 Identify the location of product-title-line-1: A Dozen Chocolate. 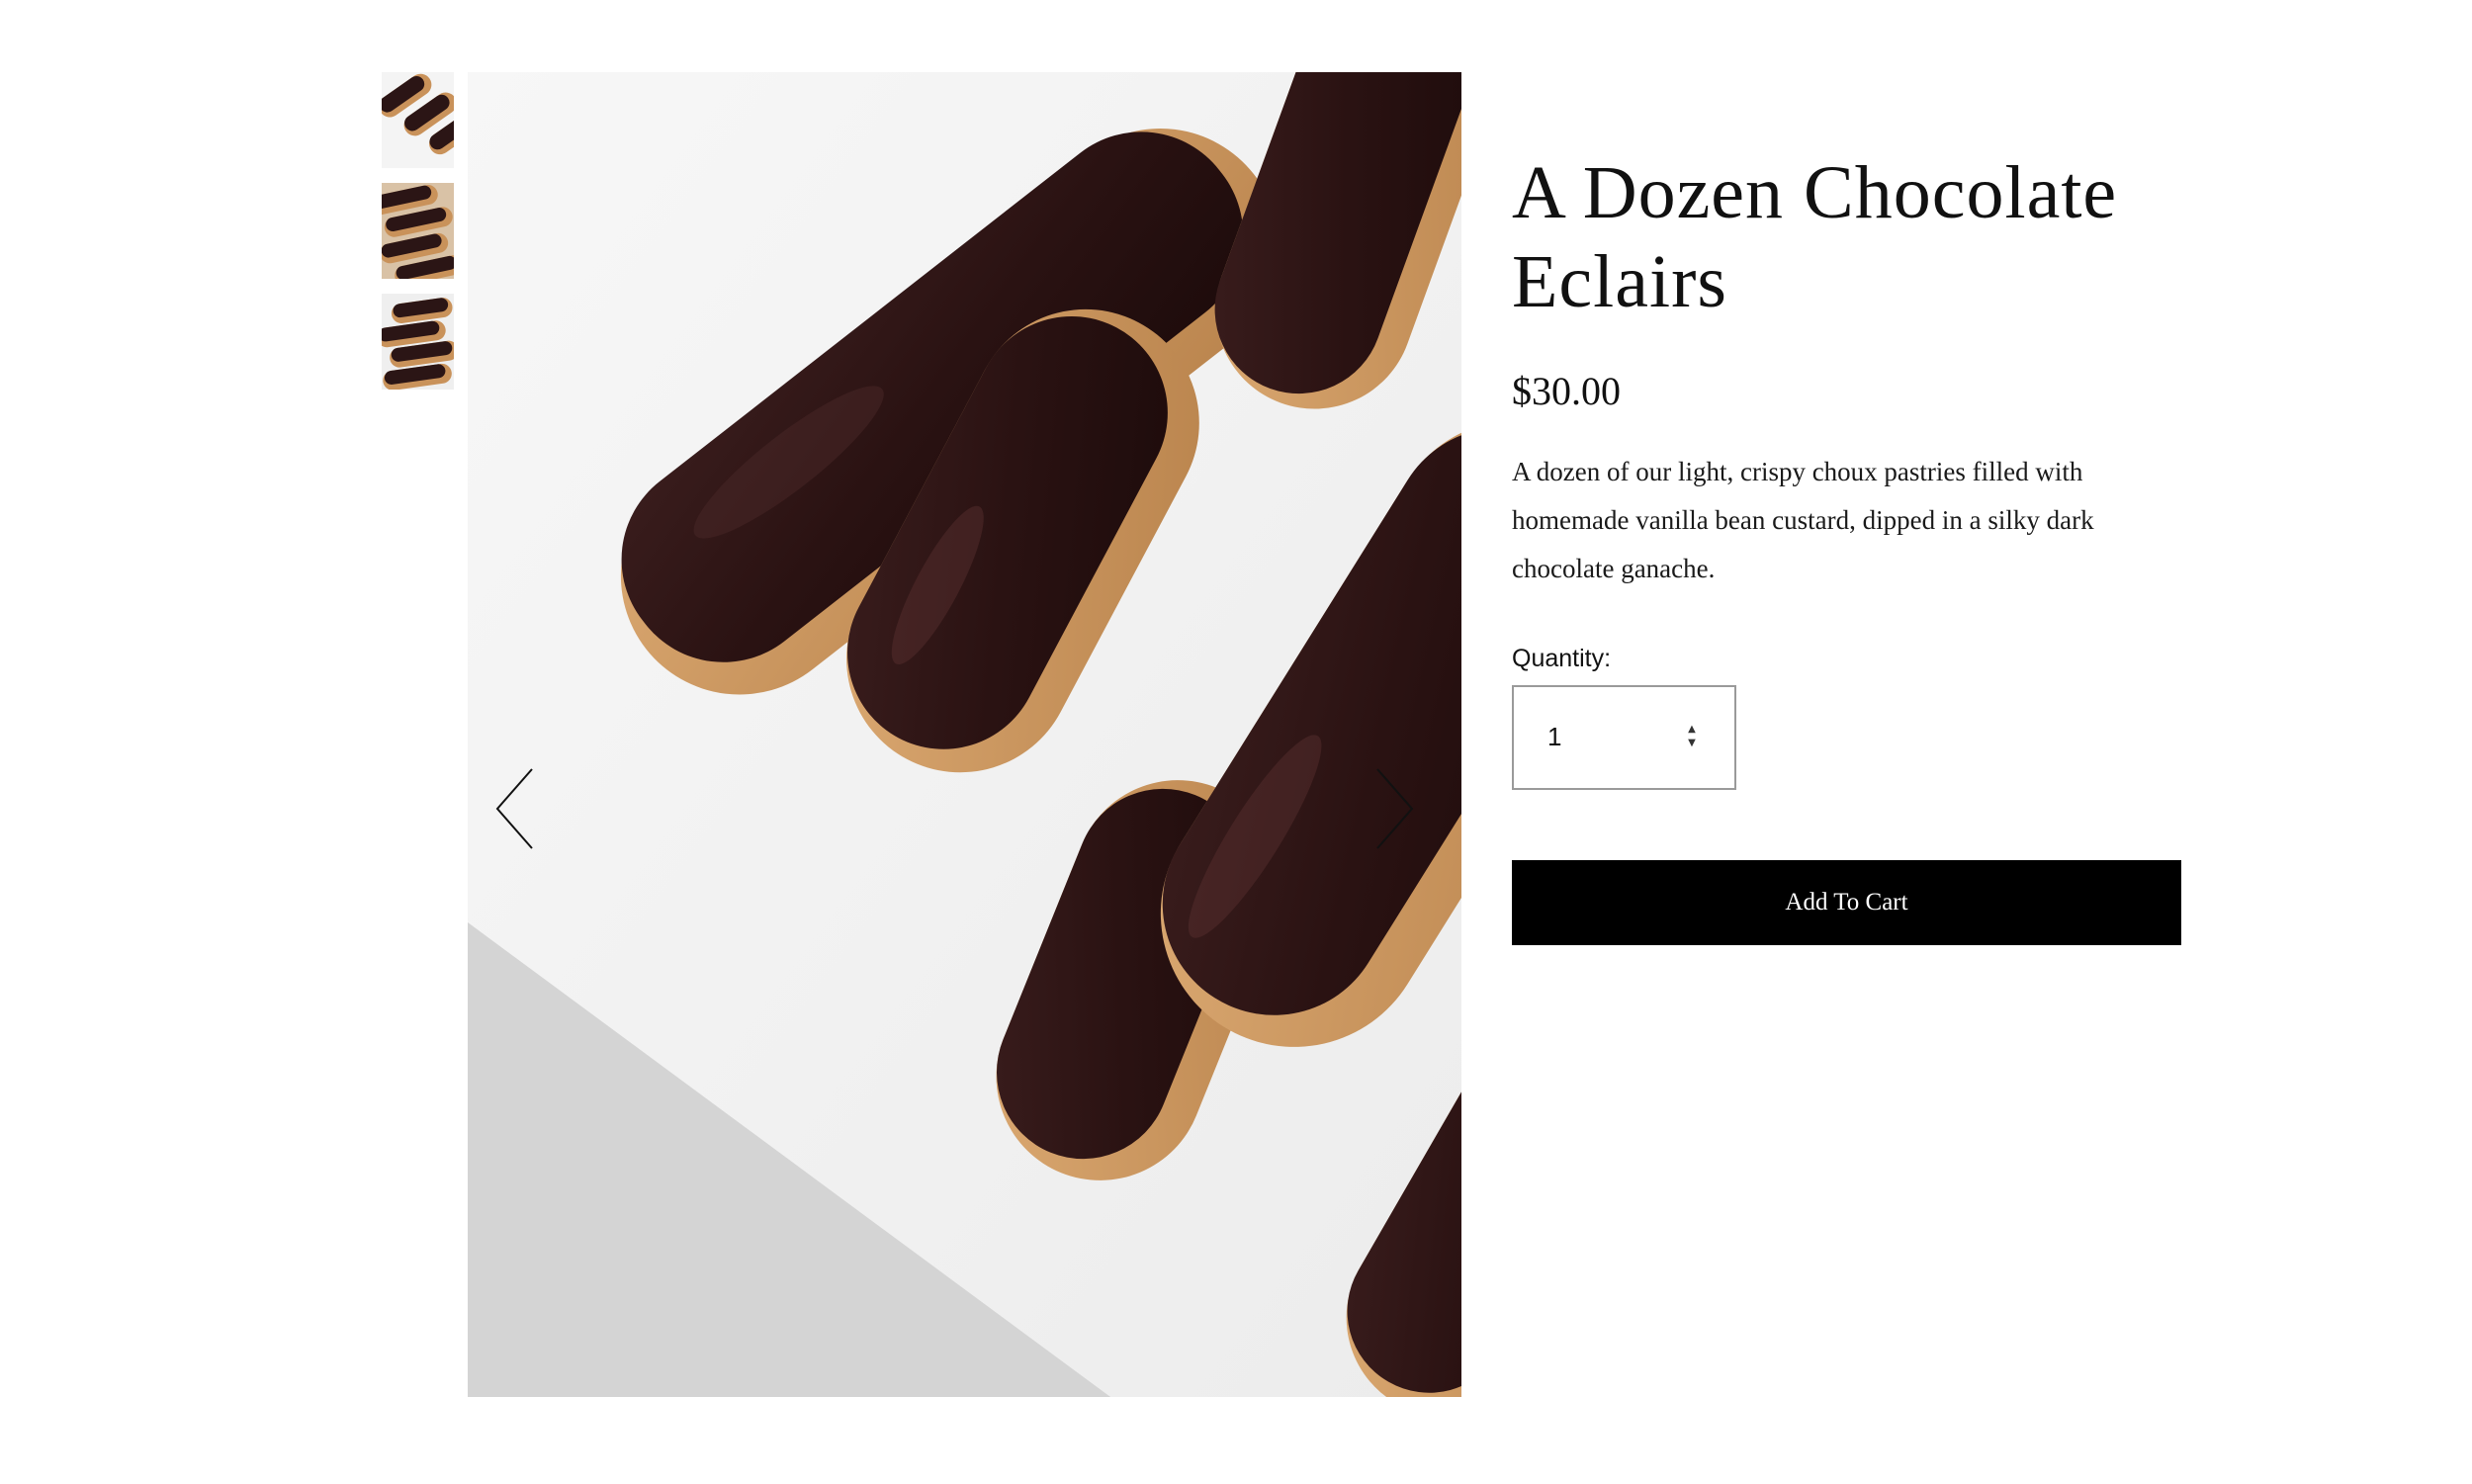
(1815, 192).